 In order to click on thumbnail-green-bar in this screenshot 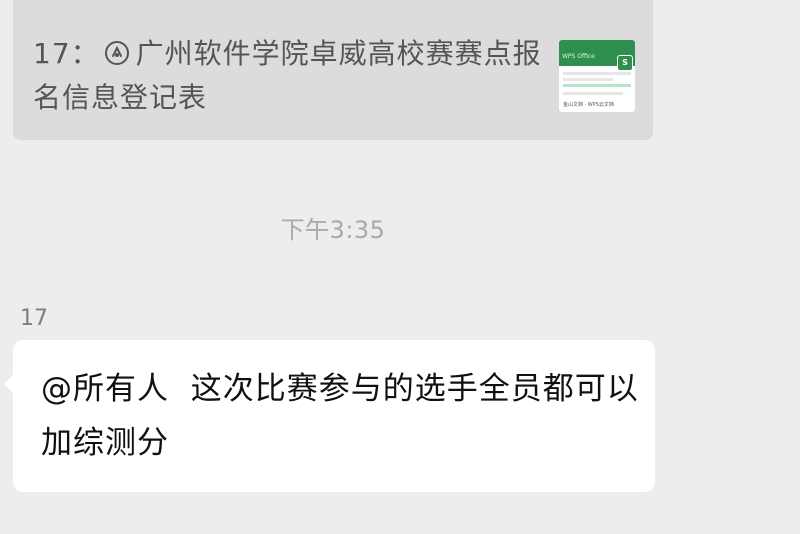, I will do `click(597, 85)`.